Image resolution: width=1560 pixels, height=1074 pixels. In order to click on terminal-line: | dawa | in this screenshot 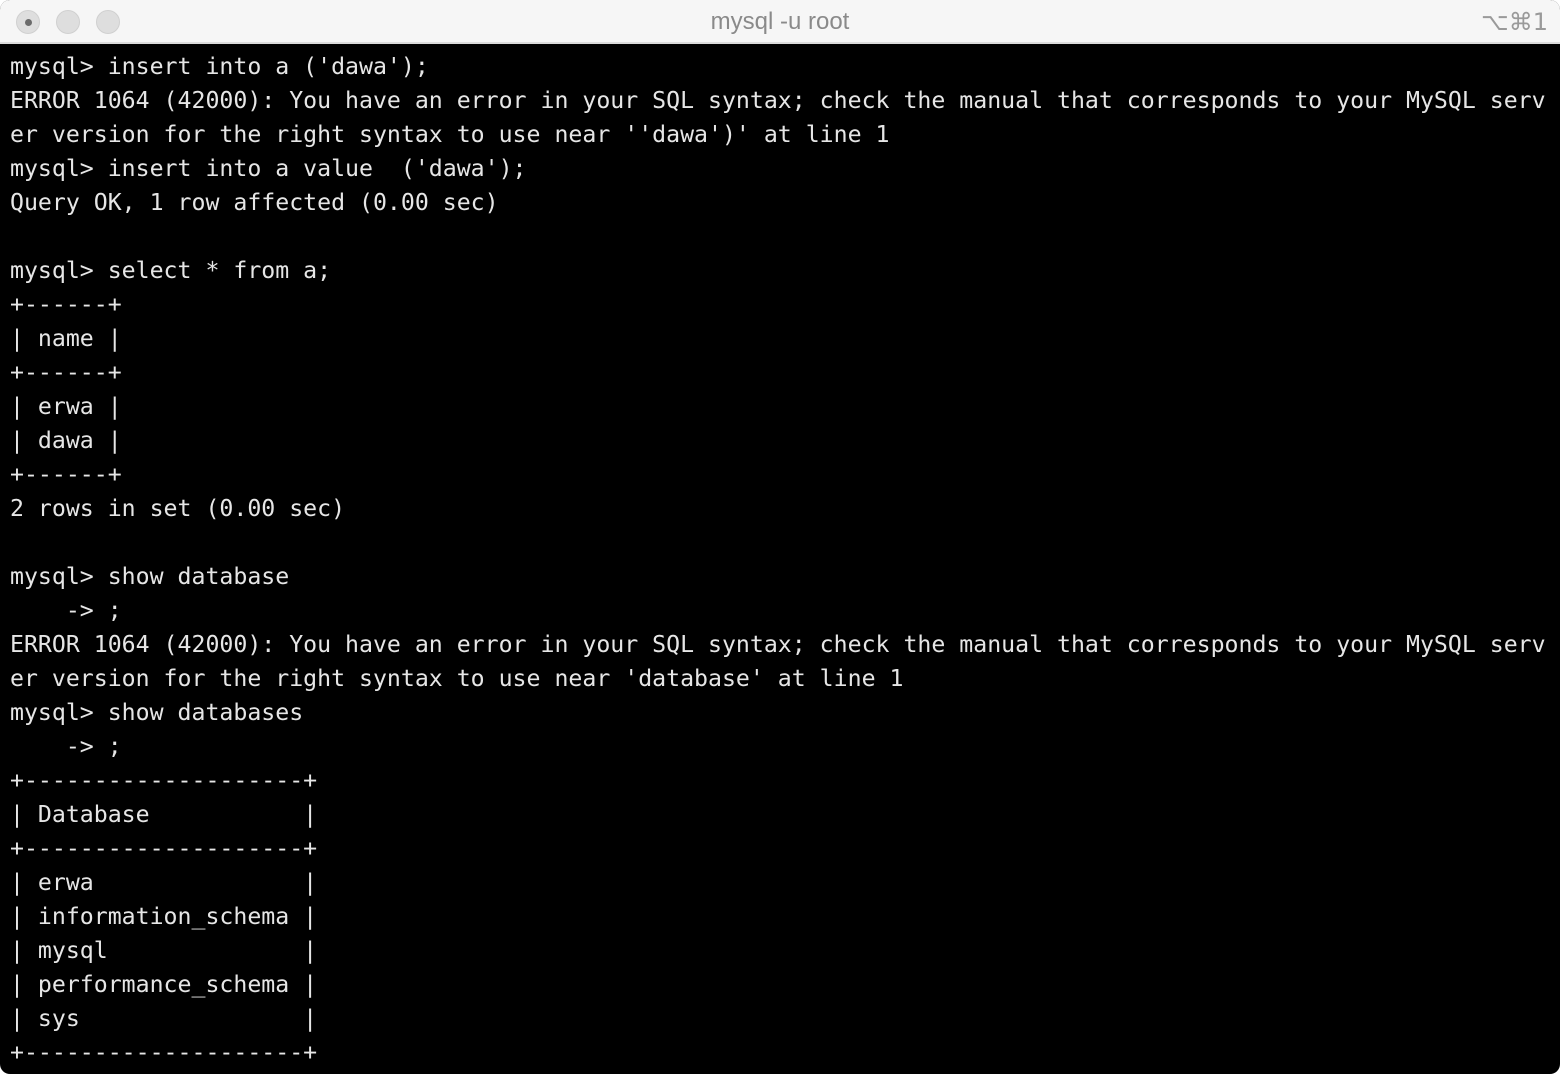, I will do `click(66, 440)`.